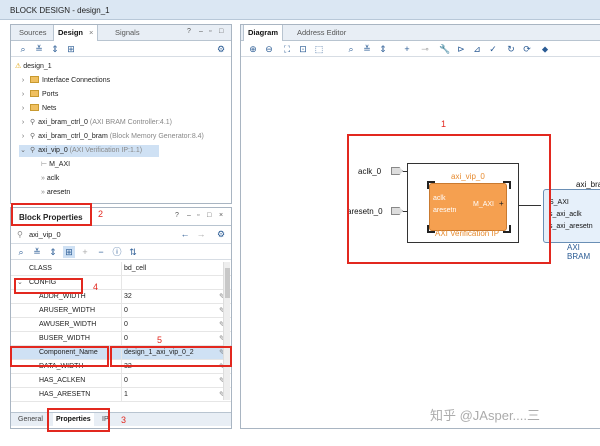 The width and height of the screenshot is (600, 446). What do you see at coordinates (60, 10) in the screenshot?
I see `window-title: BLOCK DESIGN - design_1` at bounding box center [60, 10].